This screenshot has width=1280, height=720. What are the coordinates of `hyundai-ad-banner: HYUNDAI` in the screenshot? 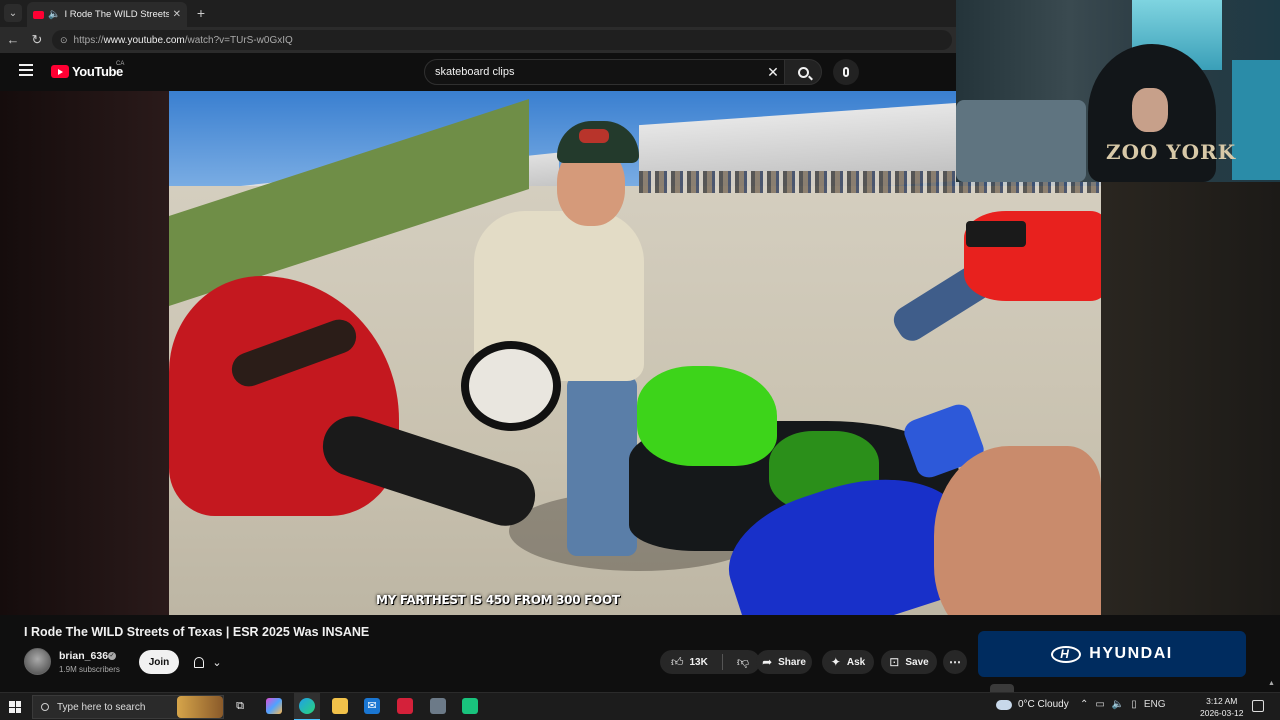 It's located at (1112, 654).